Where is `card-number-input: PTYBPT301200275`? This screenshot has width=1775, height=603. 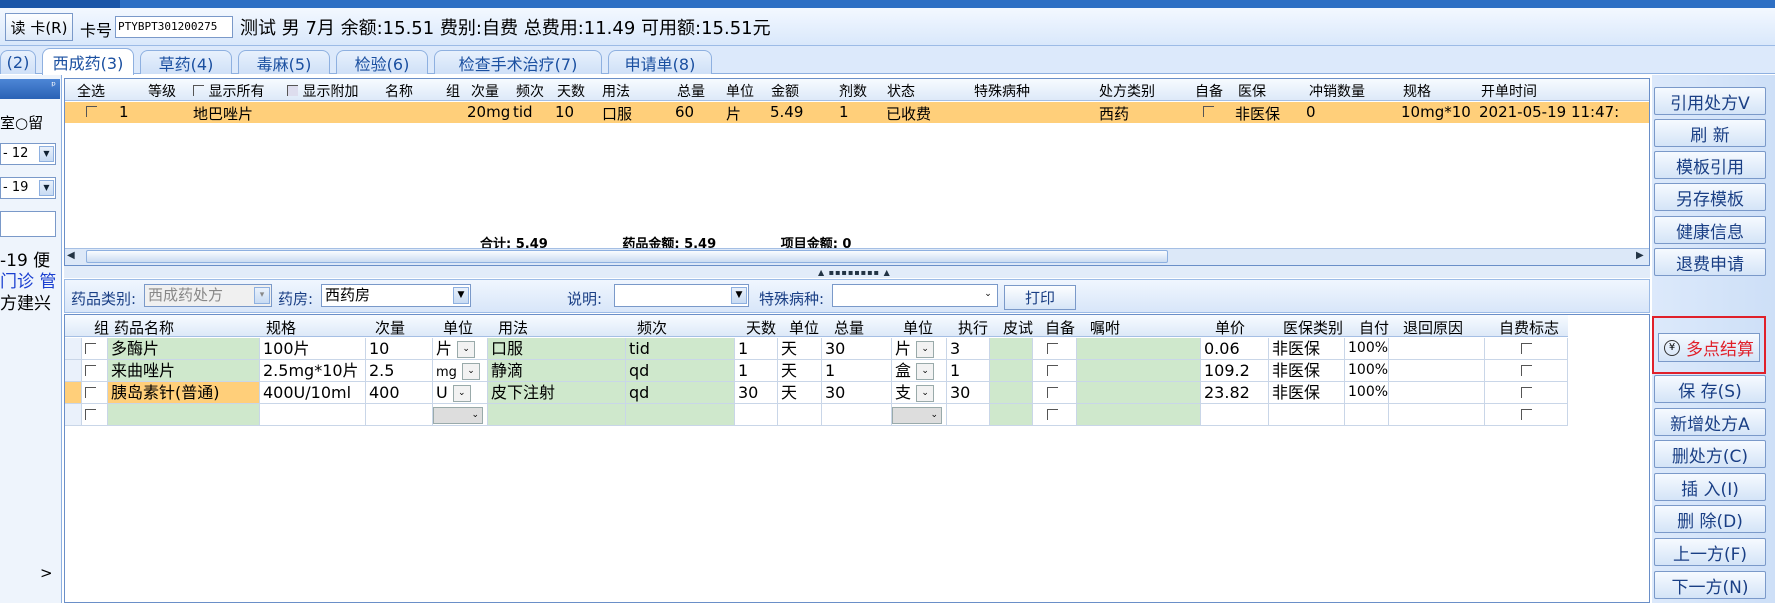
card-number-input: PTYBPT301200275 is located at coordinates (174, 27).